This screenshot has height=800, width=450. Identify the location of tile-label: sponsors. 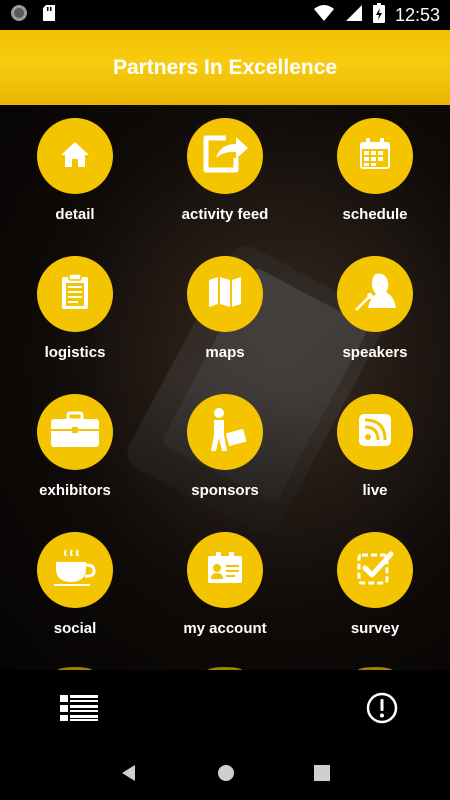
(225, 490).